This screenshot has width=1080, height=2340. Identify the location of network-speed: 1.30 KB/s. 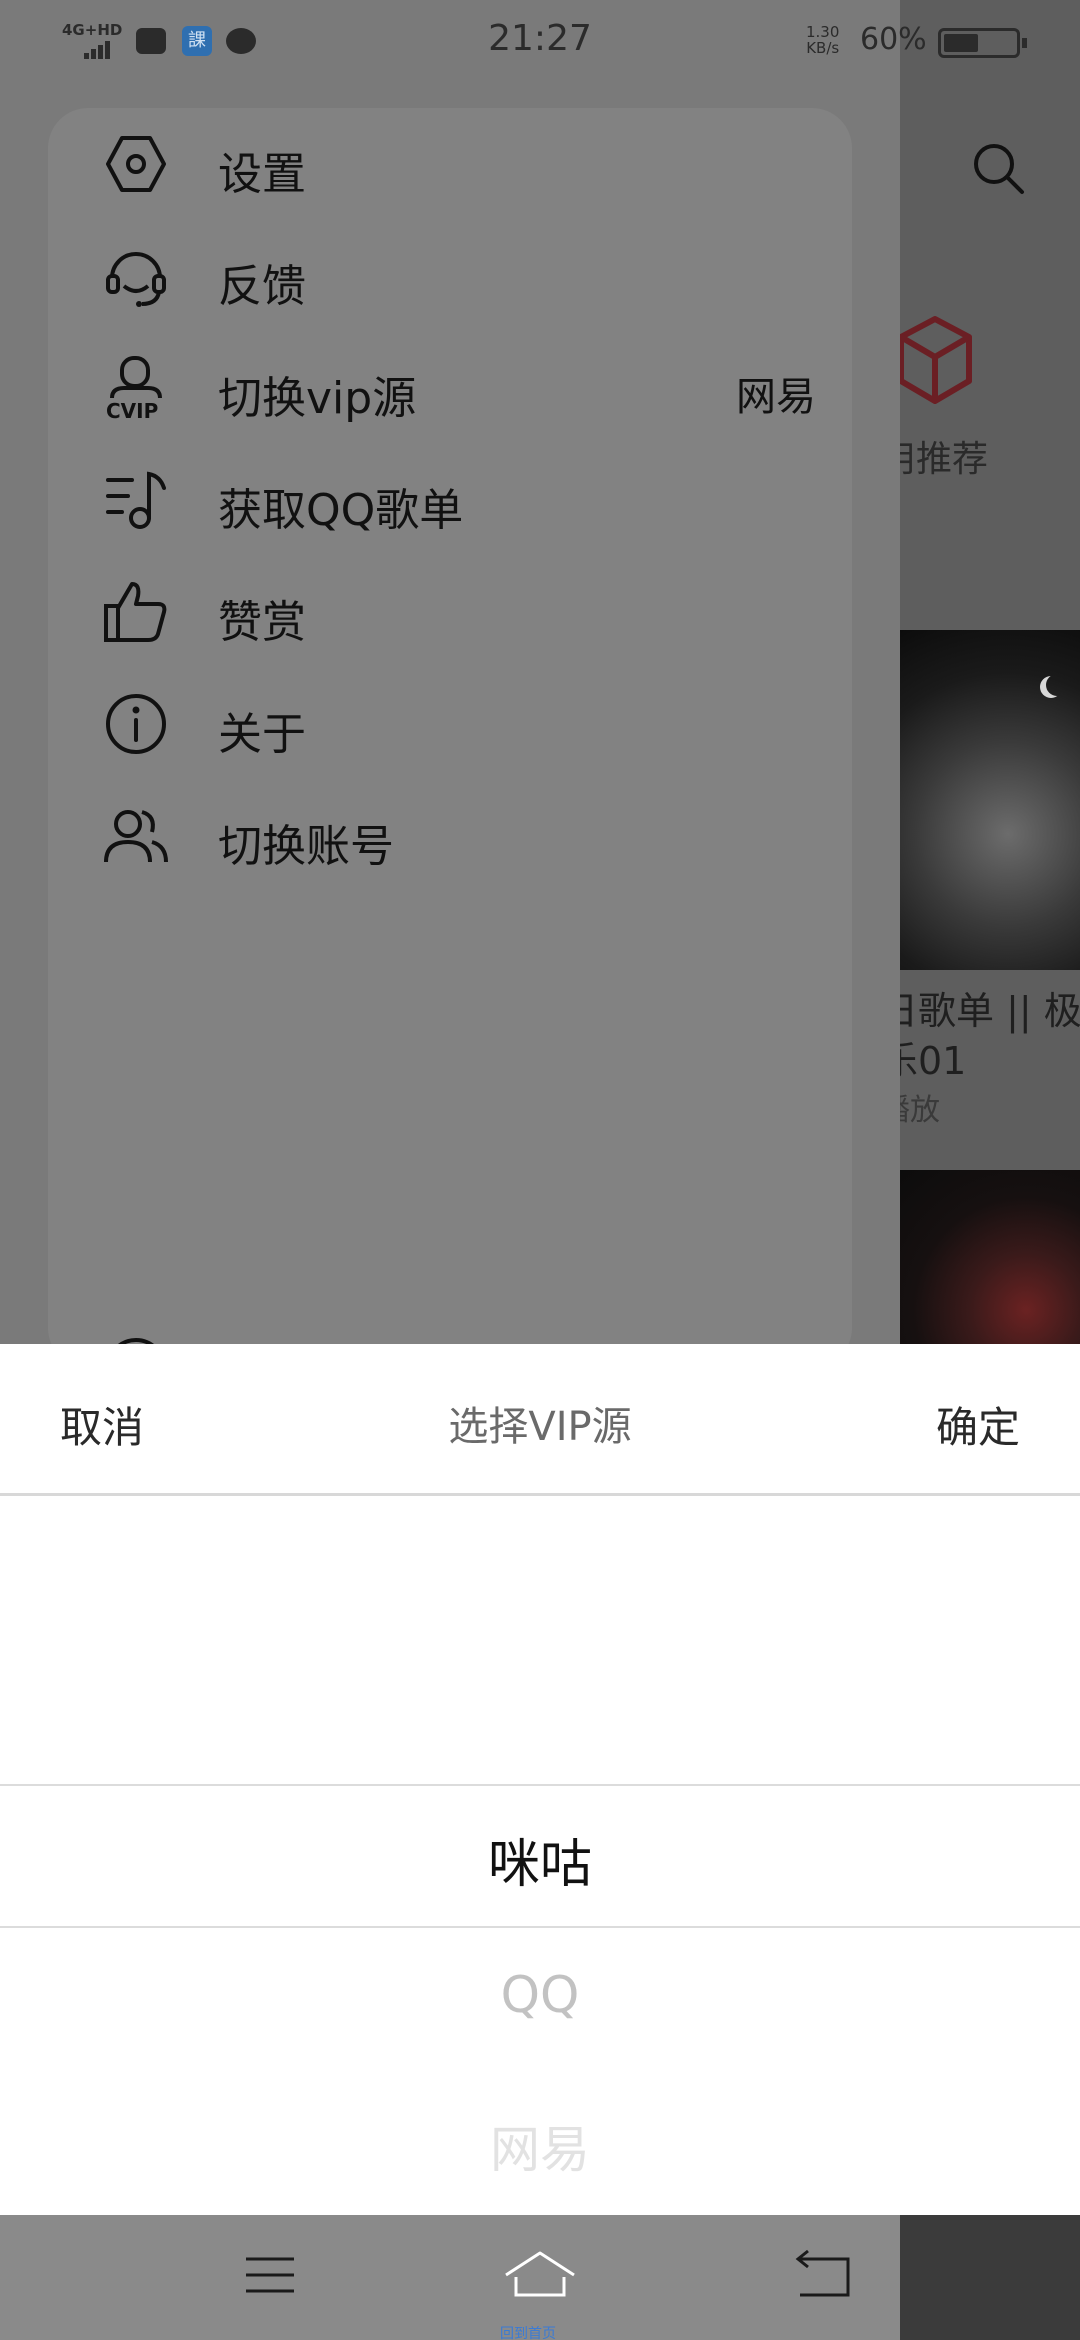
(822, 40).